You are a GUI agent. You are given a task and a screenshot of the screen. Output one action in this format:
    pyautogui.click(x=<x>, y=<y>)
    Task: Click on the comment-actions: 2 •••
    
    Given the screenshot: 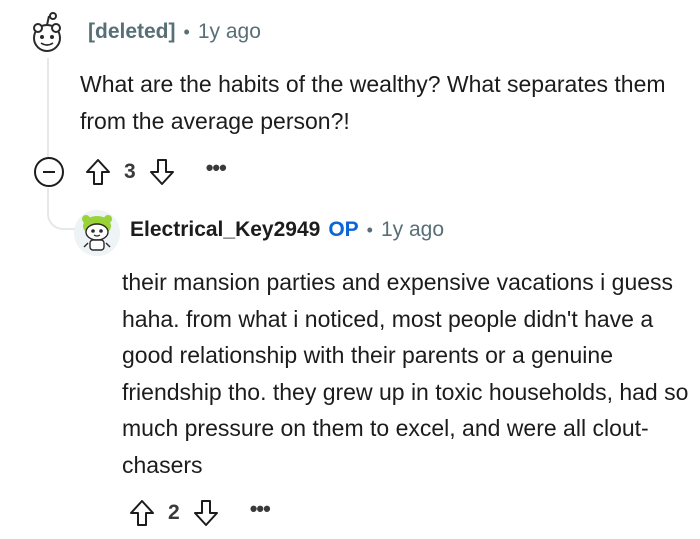 What is the action you would take?
    pyautogui.click(x=199, y=513)
    